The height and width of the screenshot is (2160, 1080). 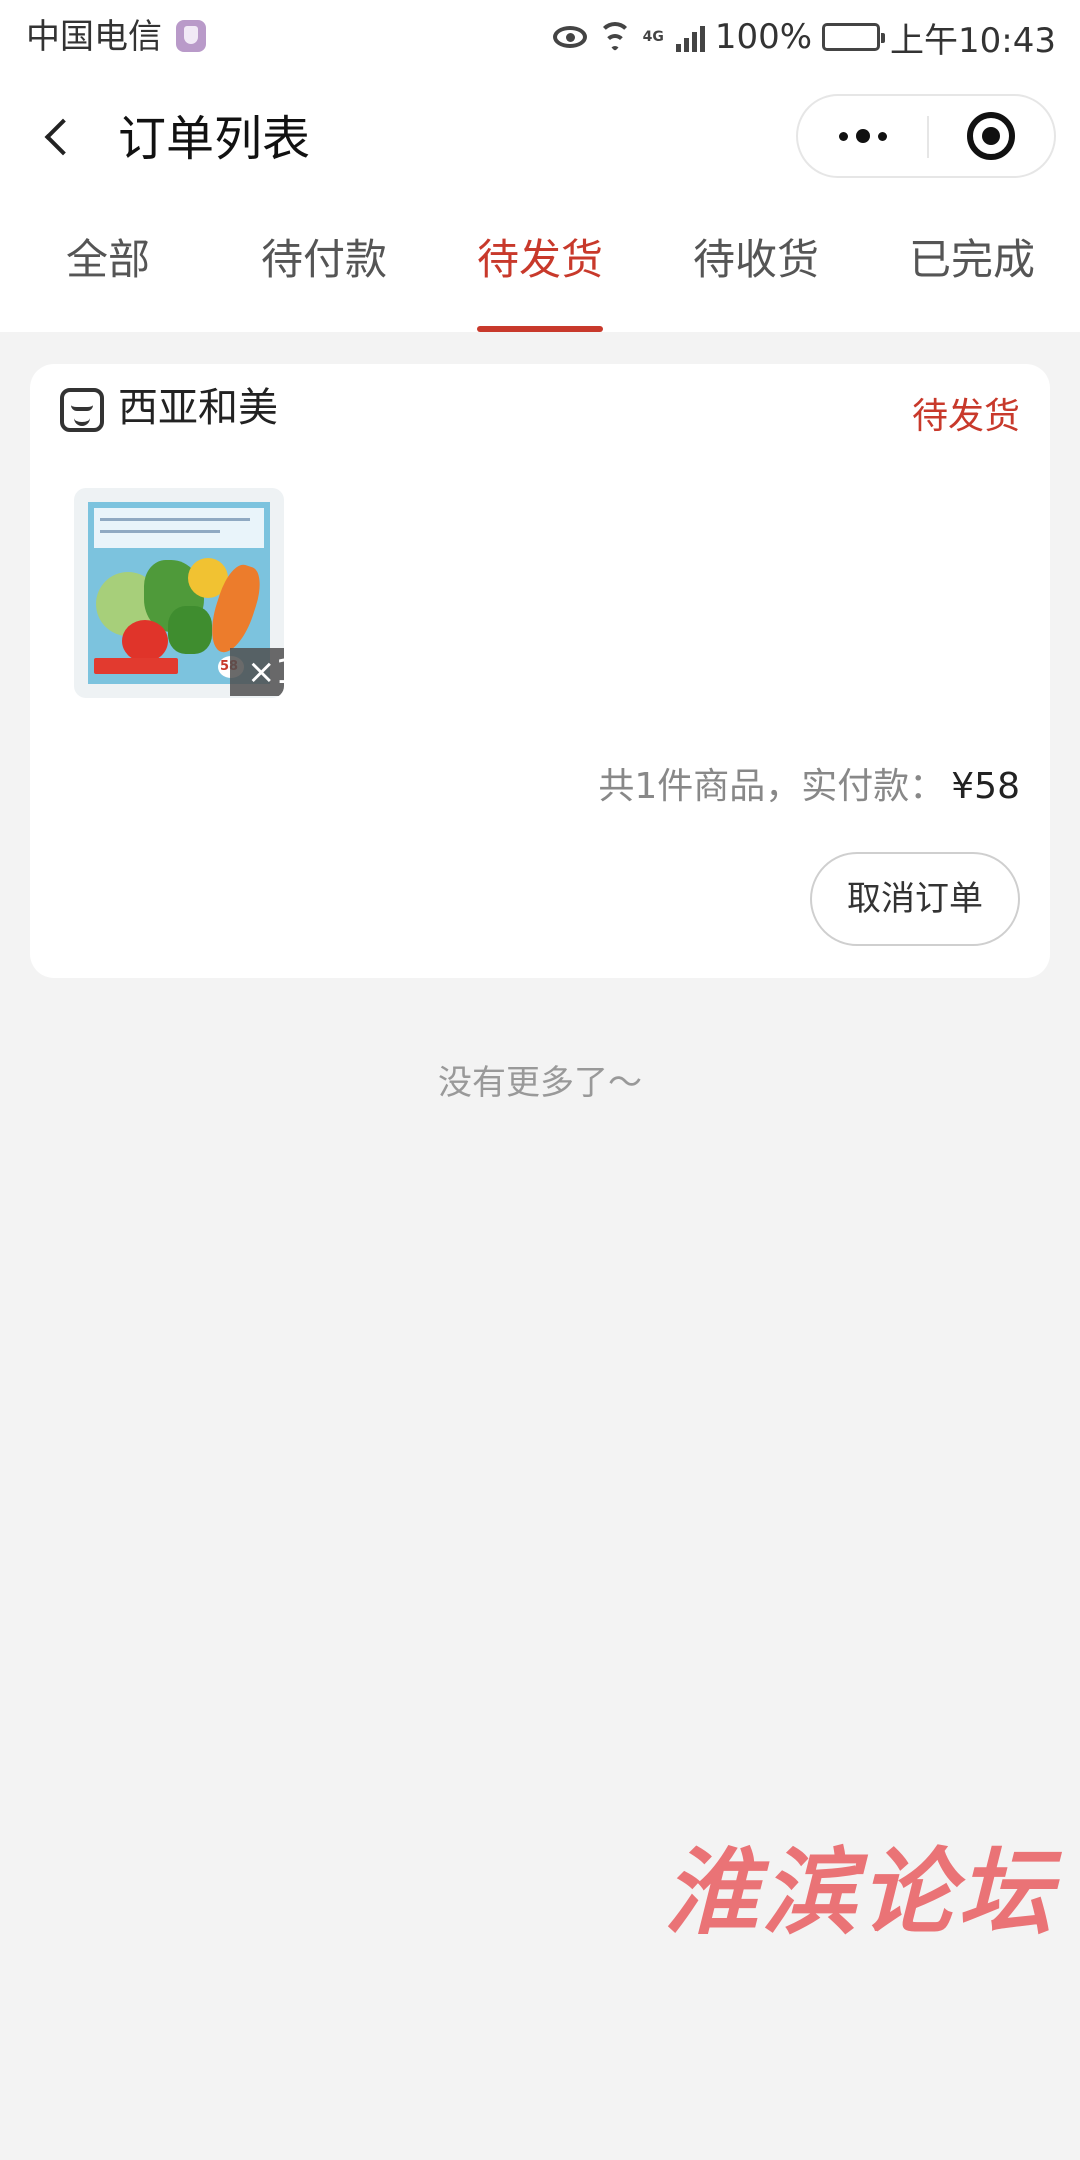 I want to click on shop-icon, so click(x=82, y=410).